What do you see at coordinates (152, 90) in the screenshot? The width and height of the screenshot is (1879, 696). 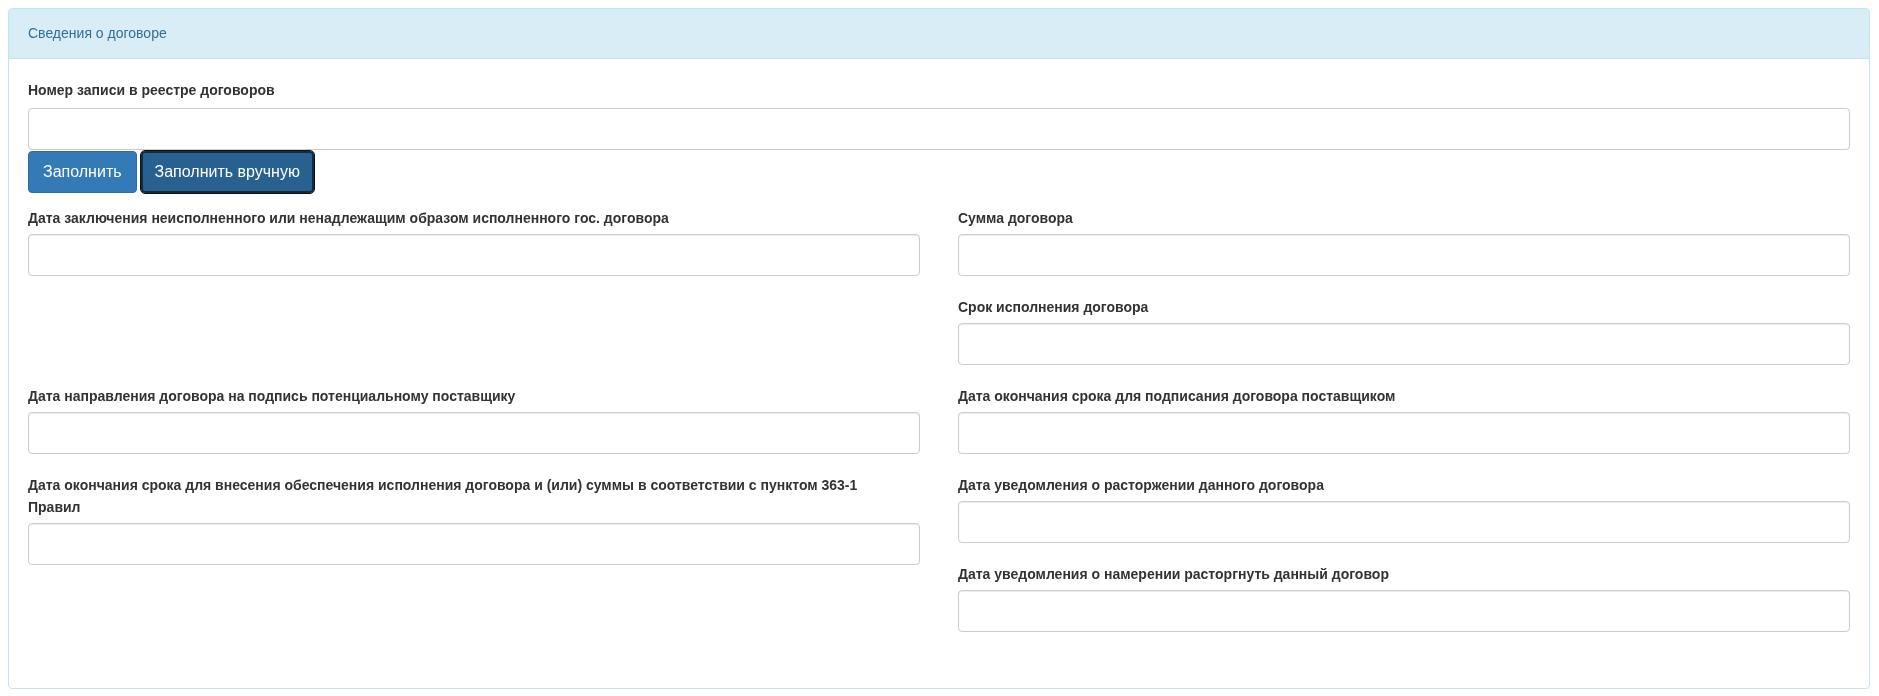 I see `field-label: Номер записи в реестре договоров` at bounding box center [152, 90].